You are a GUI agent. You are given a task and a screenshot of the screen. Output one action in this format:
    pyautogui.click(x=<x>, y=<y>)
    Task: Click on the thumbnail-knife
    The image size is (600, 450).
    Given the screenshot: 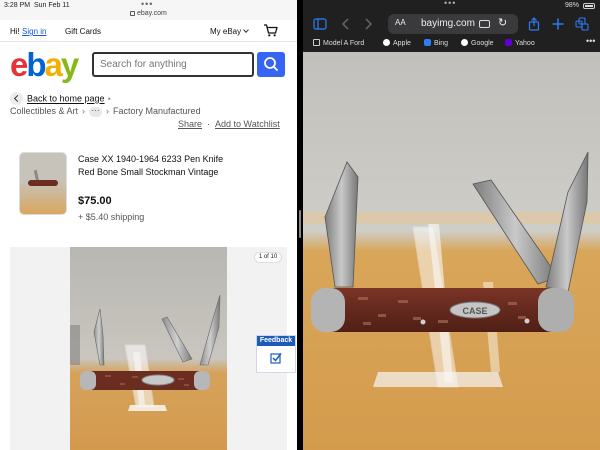 What is the action you would take?
    pyautogui.click(x=43, y=183)
    